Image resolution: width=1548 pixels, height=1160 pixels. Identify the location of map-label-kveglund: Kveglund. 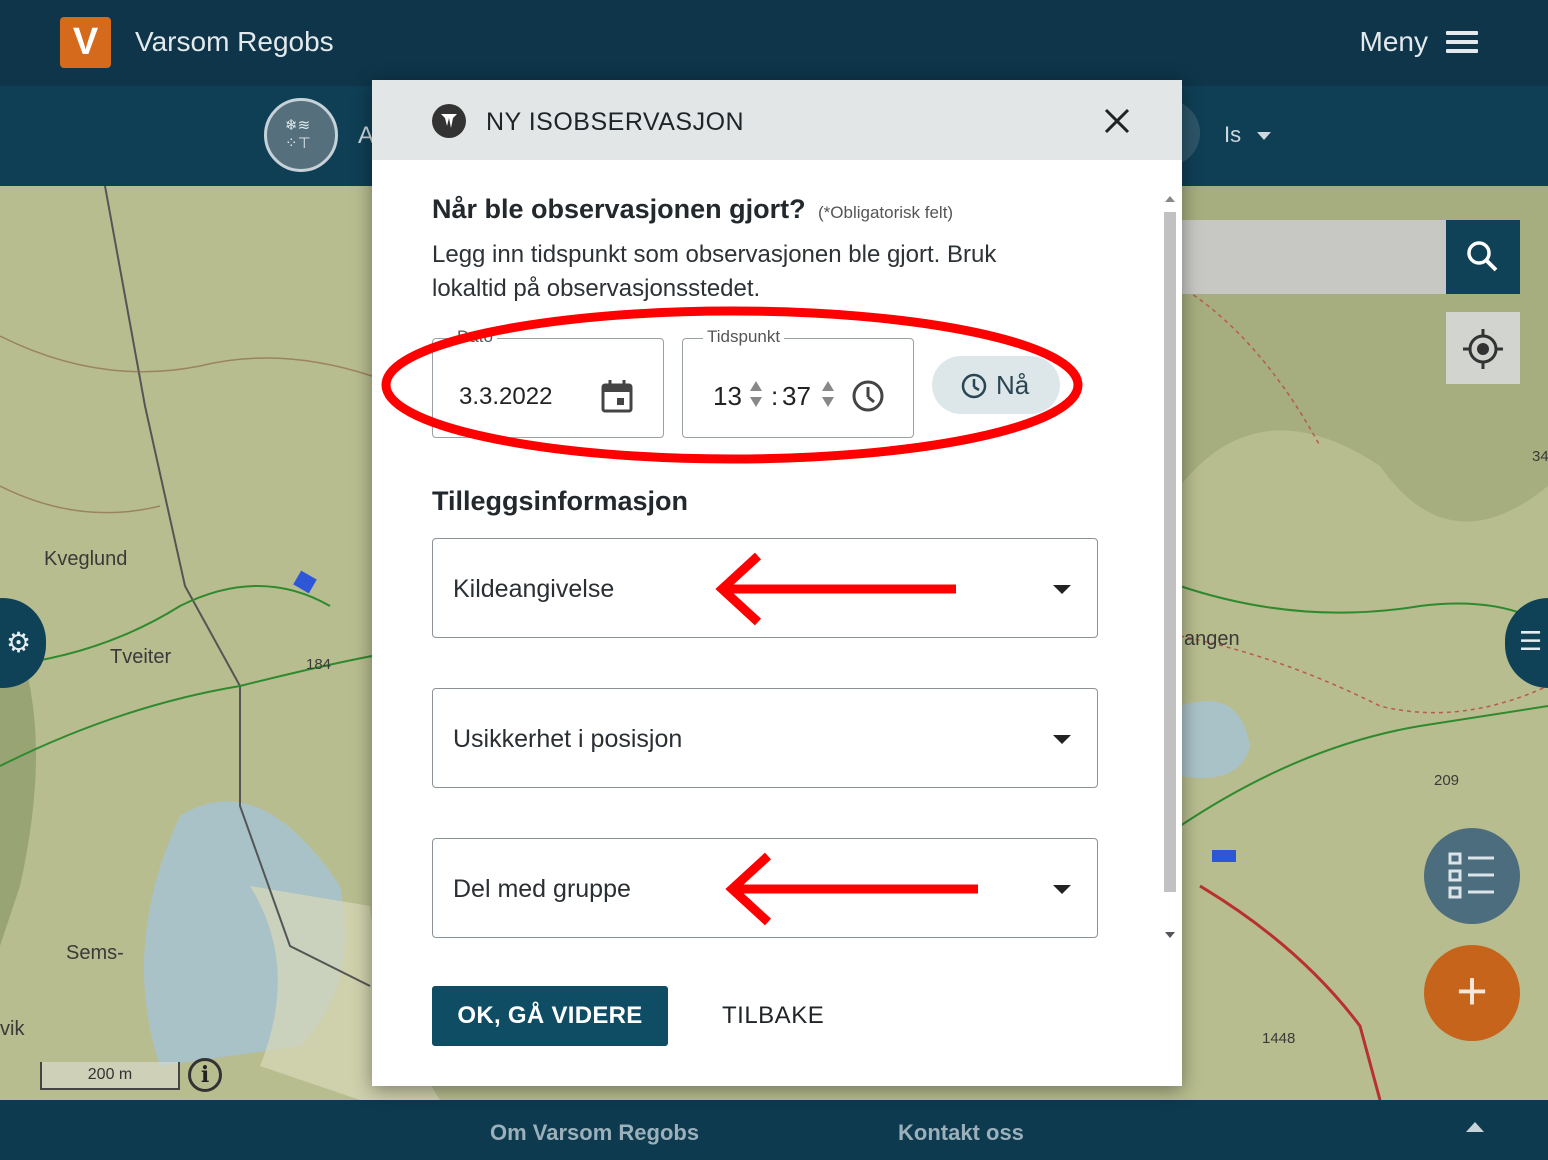
(86, 559).